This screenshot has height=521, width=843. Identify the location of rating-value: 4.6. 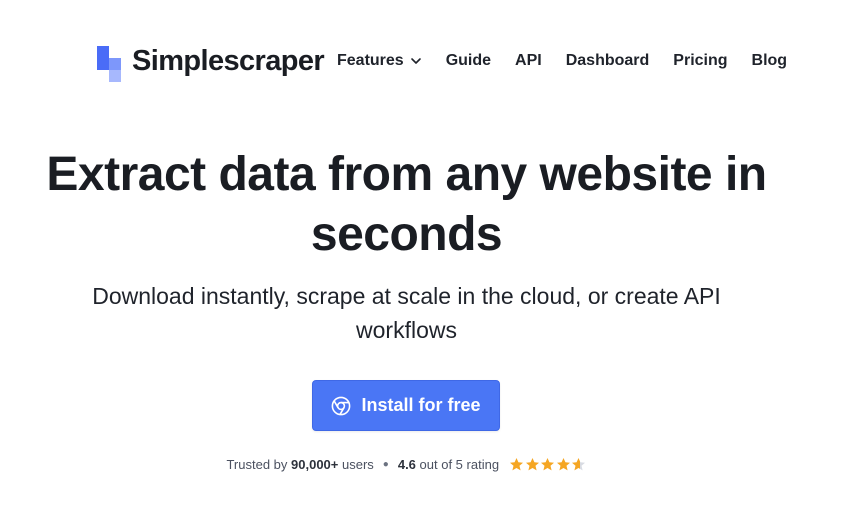
(406, 464).